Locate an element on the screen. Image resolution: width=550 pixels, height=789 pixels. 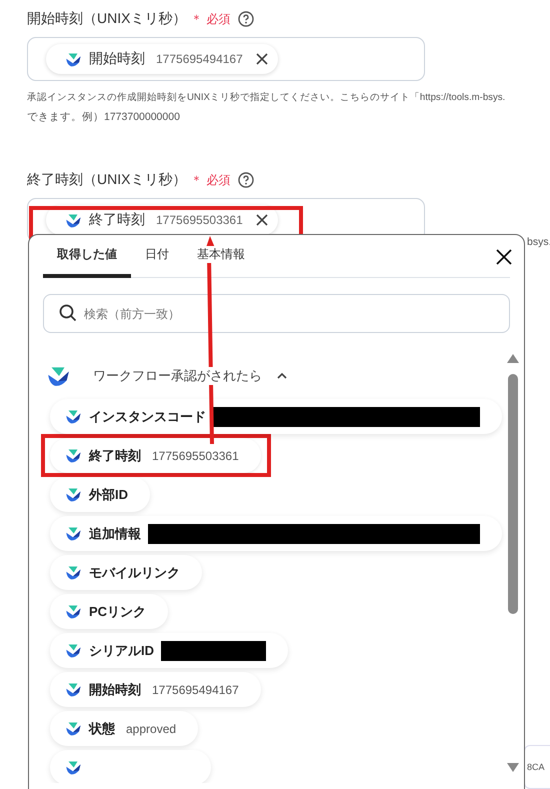
scroll-down-icon is located at coordinates (513, 768).